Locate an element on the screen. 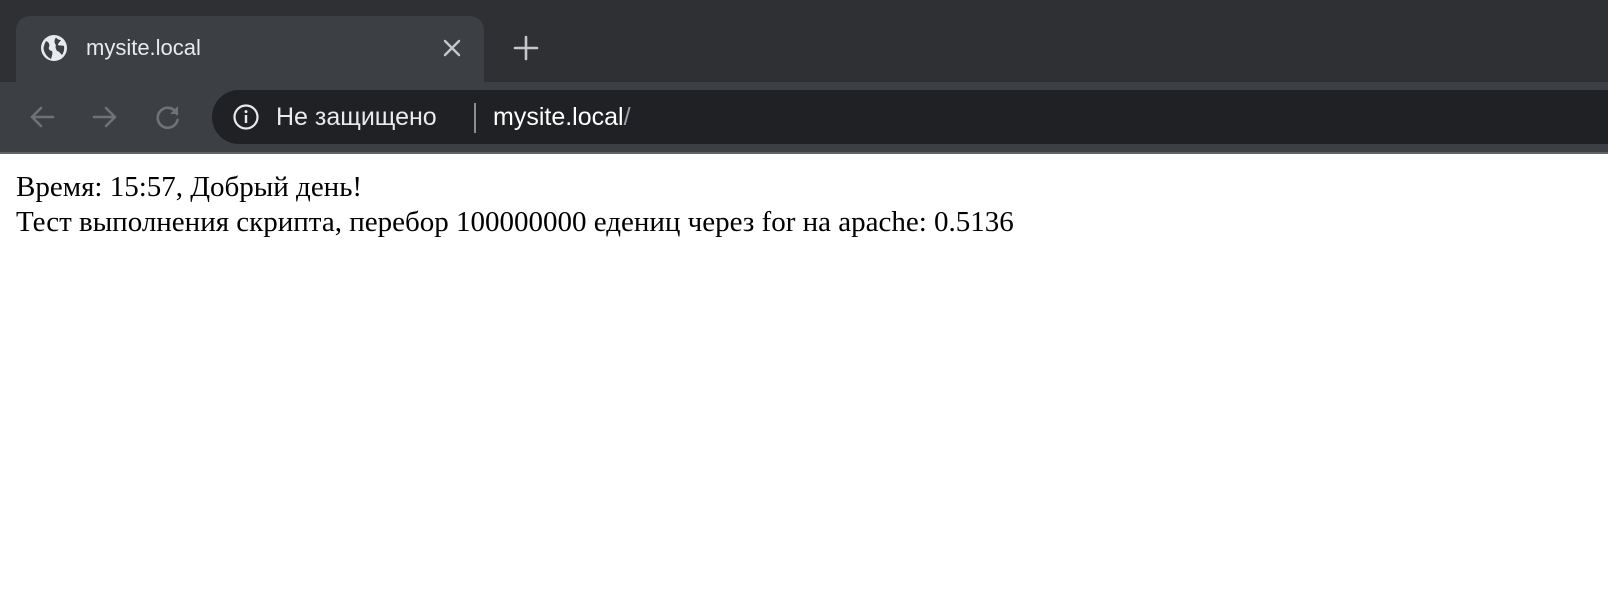 The image size is (1608, 592). toolbar: Не защищено mysite.local/ is located at coordinates (804, 117).